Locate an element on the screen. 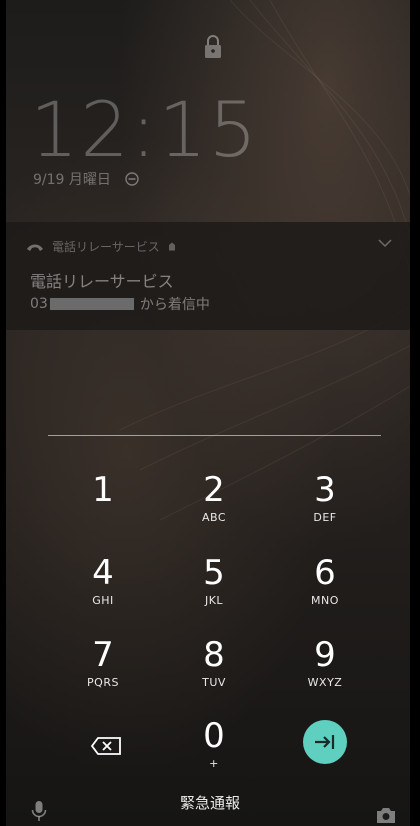  key-4: 4 GHI is located at coordinates (103, 589).